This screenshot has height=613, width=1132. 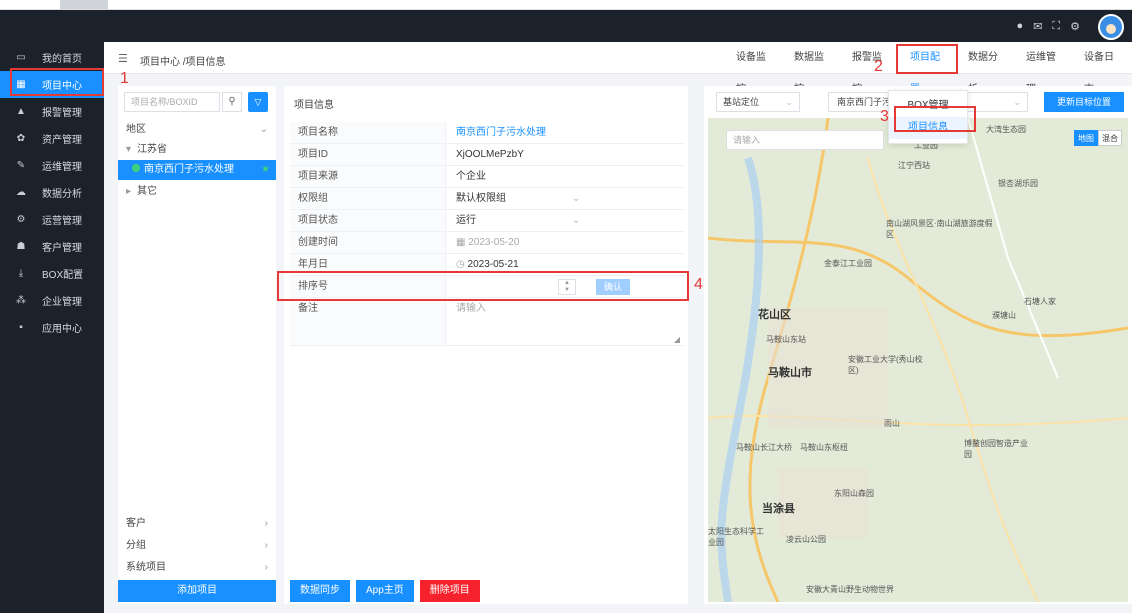 What do you see at coordinates (565, 132) in the screenshot?
I see `project-name-value: 南京西门子污水处理` at bounding box center [565, 132].